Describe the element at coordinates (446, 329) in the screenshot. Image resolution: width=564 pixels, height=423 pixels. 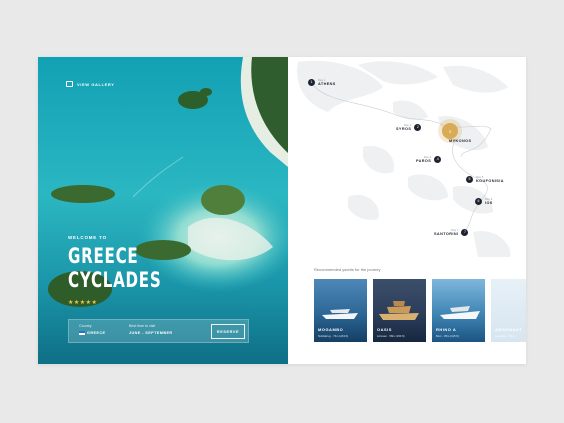
I see `yacht-name: RHINO A` at that location.